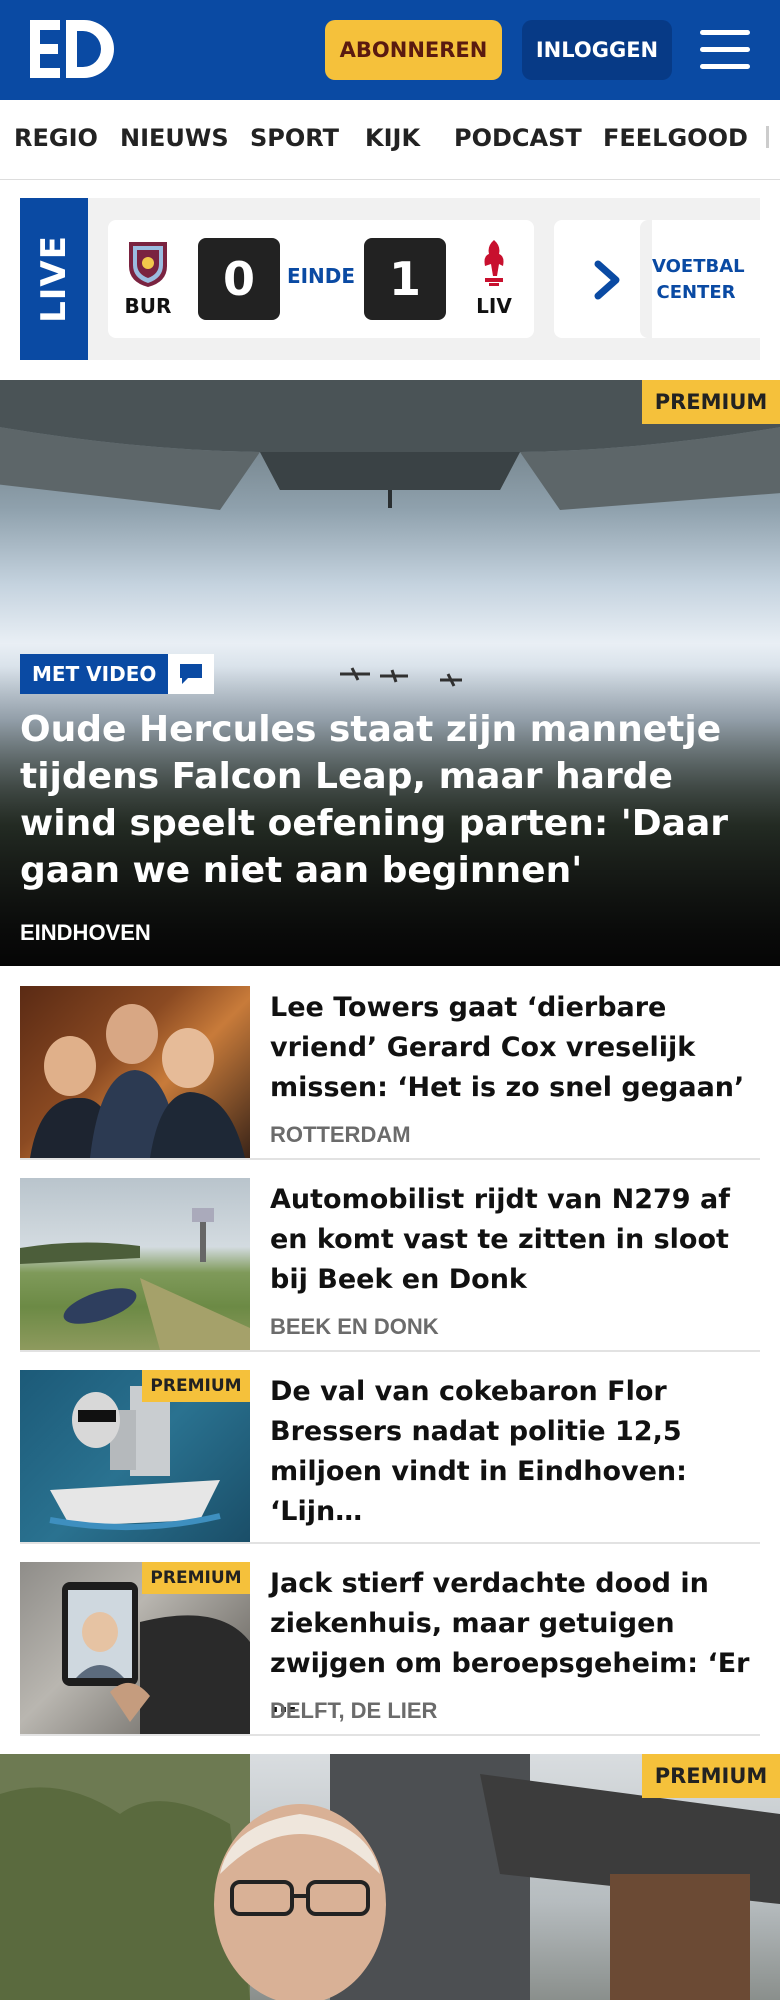 This screenshot has height=2000, width=780. I want to click on nav-item-feelgood: FEELGOOD, so click(675, 138).